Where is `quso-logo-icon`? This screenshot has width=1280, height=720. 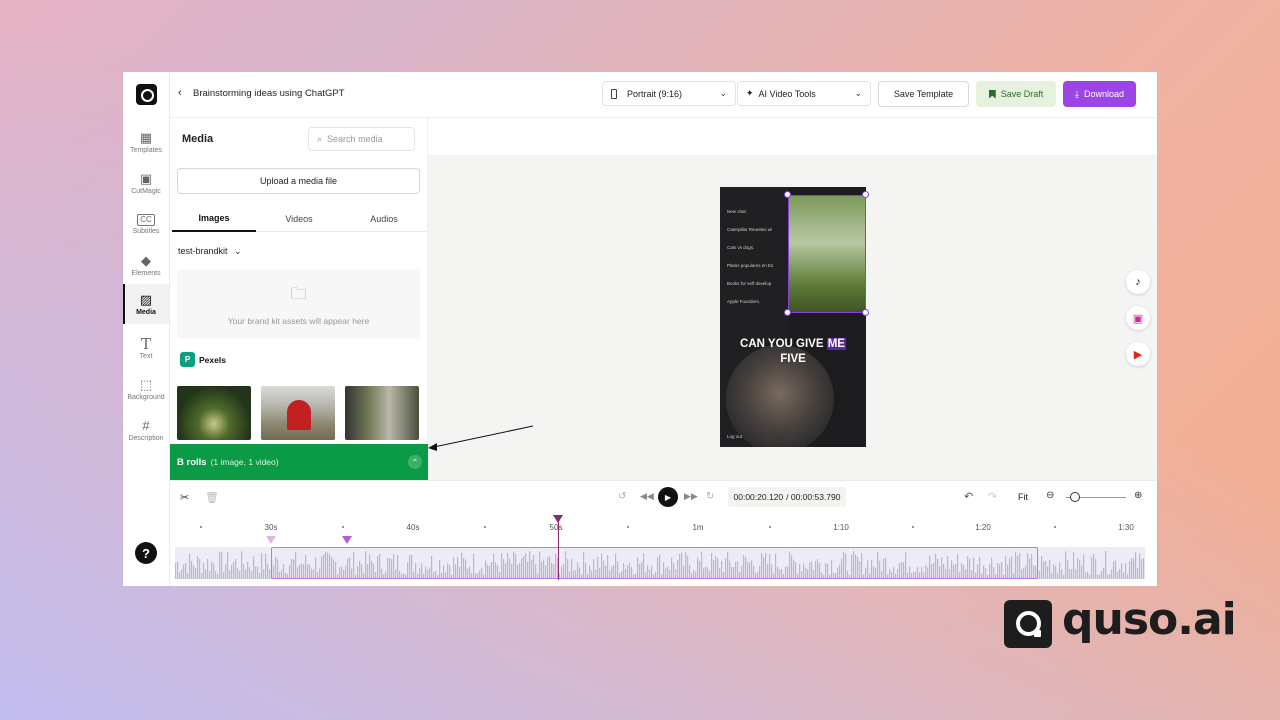 quso-logo-icon is located at coordinates (1028, 624).